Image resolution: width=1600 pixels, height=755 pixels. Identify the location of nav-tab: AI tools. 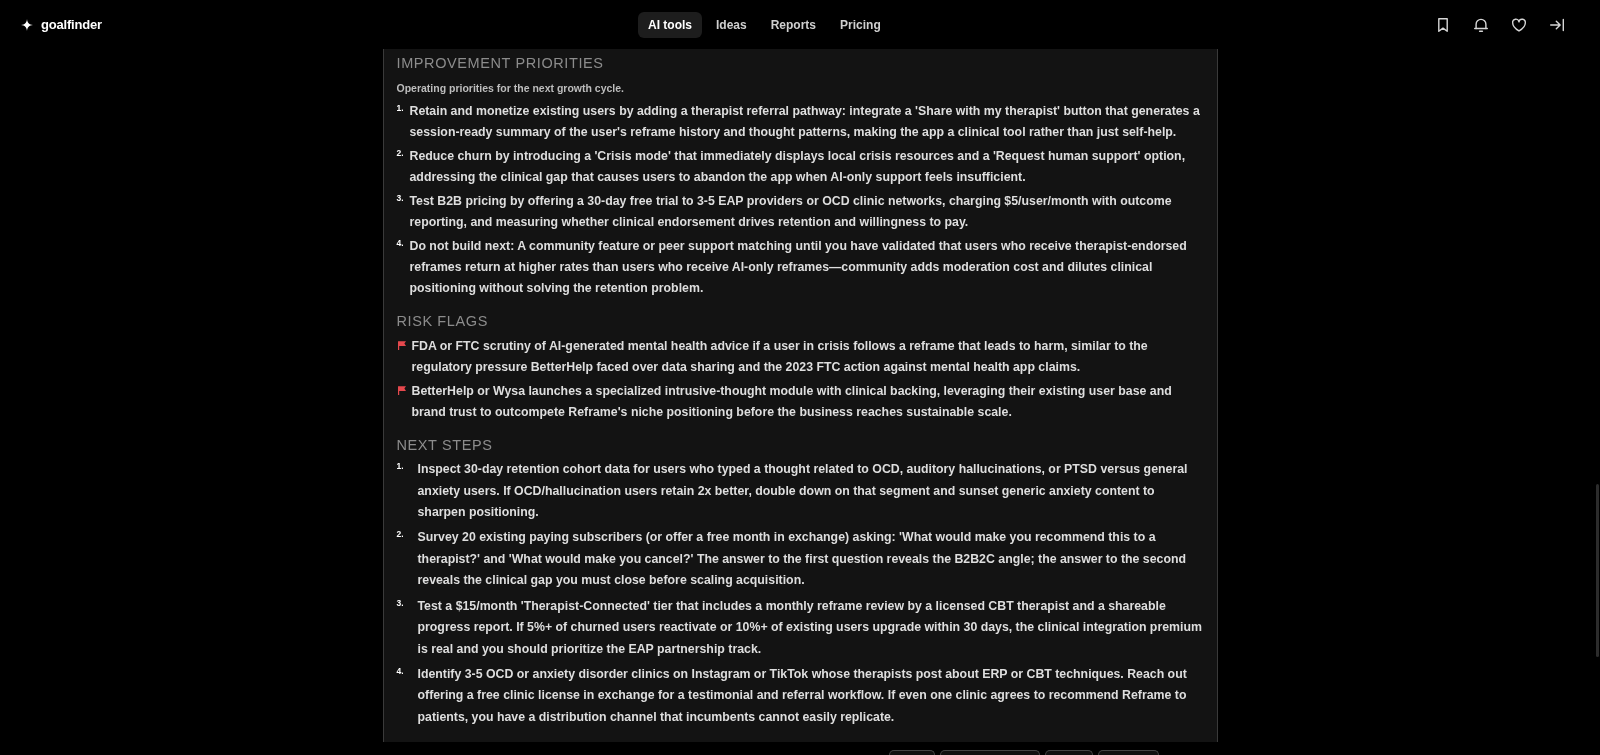
(670, 24).